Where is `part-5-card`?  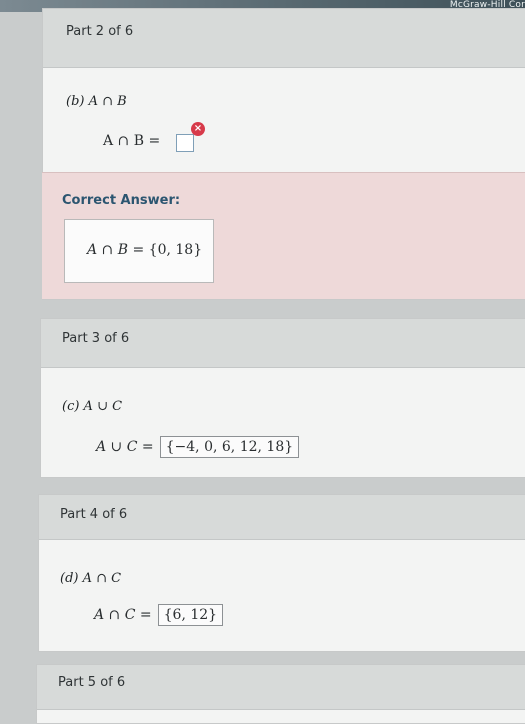 part-5-card is located at coordinates (280, 694).